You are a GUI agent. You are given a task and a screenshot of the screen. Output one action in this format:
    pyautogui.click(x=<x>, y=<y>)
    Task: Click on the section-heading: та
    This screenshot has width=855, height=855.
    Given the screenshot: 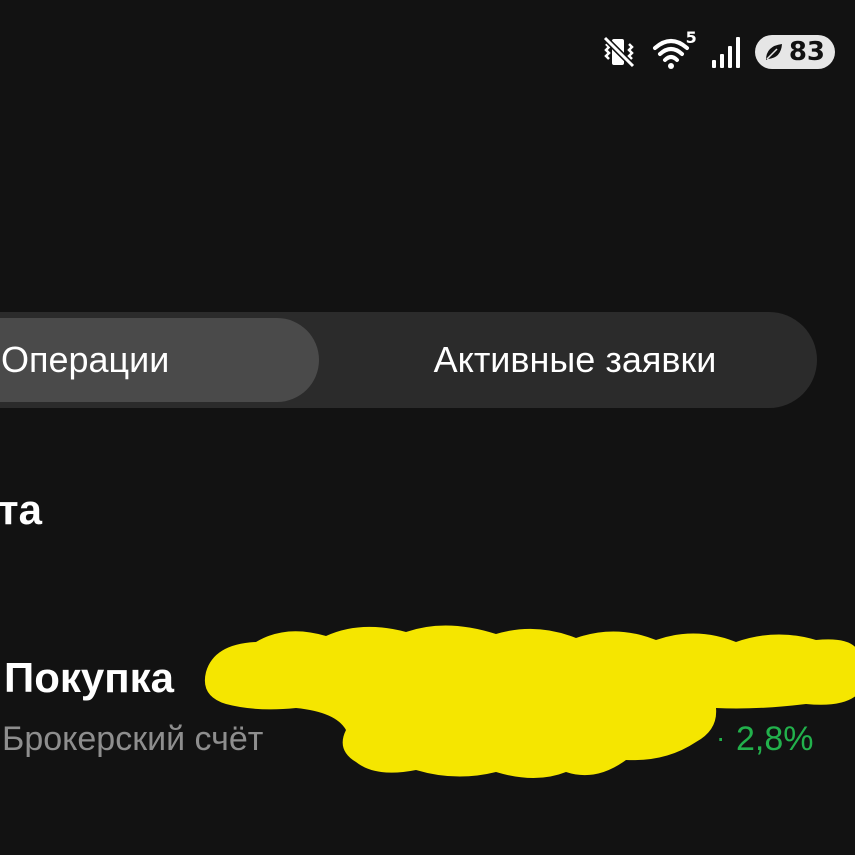 What is the action you would take?
    pyautogui.click(x=21, y=509)
    